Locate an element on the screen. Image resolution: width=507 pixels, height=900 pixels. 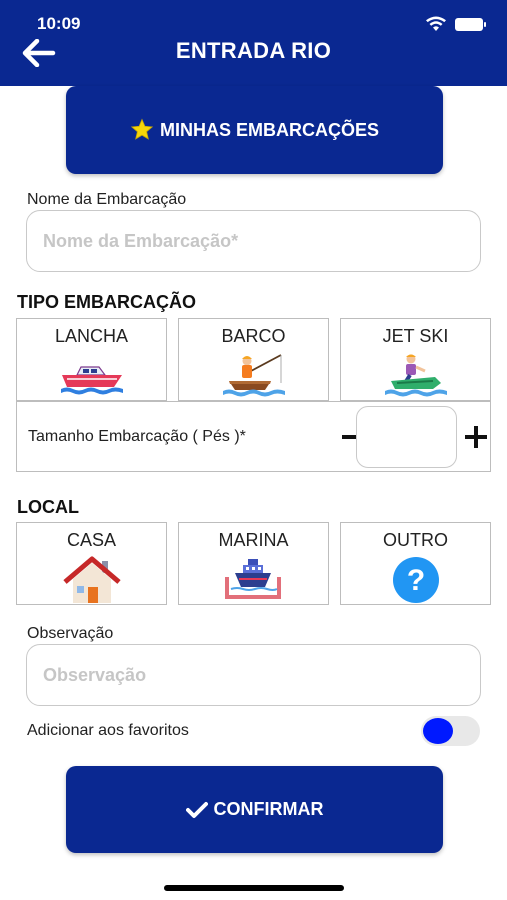
page-title: ENTRADA RIO is located at coordinates (253, 50).